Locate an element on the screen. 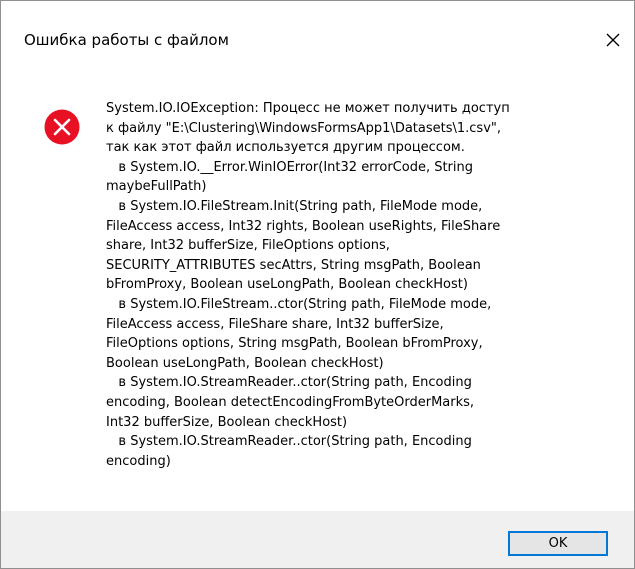 This screenshot has height=569, width=635. dialog-footer: OK is located at coordinates (317, 539).